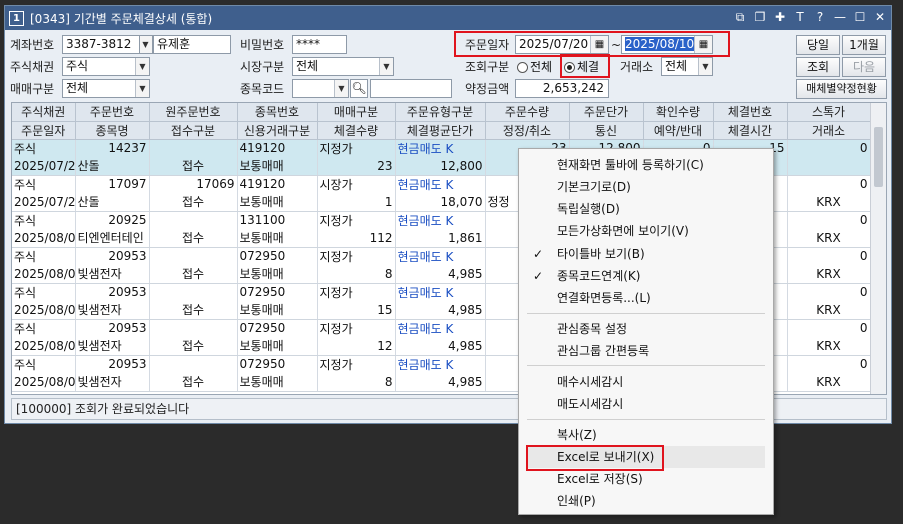 This screenshot has width=903, height=524. What do you see at coordinates (359, 88) in the screenshot?
I see `search-stock-button: 🔍︎` at bounding box center [359, 88].